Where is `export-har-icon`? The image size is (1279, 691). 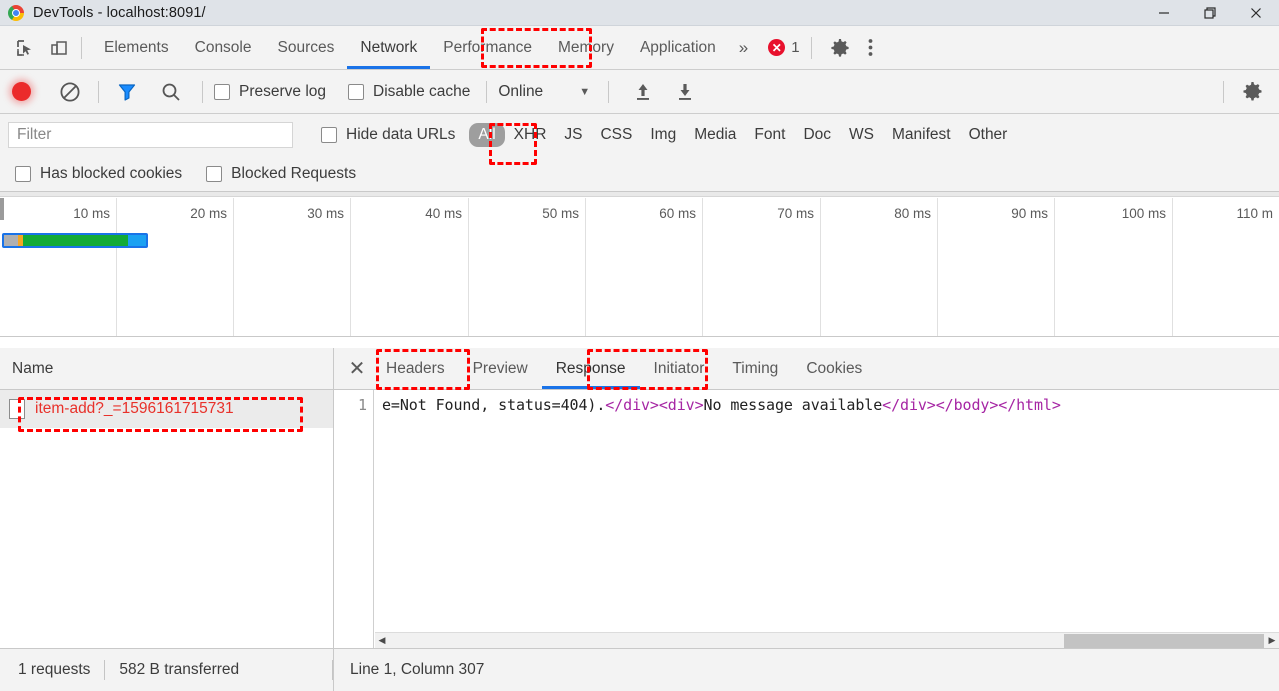 export-har-icon is located at coordinates (685, 92).